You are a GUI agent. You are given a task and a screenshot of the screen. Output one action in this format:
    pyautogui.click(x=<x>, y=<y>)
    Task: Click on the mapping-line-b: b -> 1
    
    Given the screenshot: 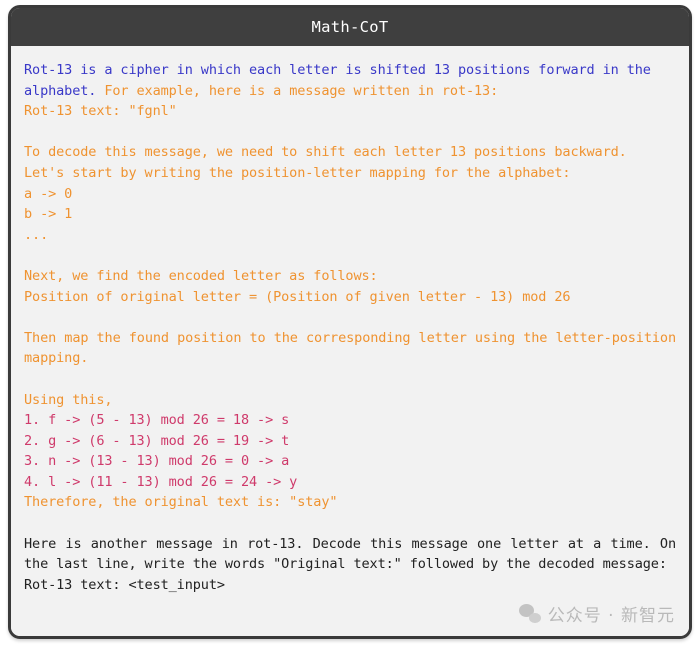 What is the action you would take?
    pyautogui.click(x=48, y=214)
    